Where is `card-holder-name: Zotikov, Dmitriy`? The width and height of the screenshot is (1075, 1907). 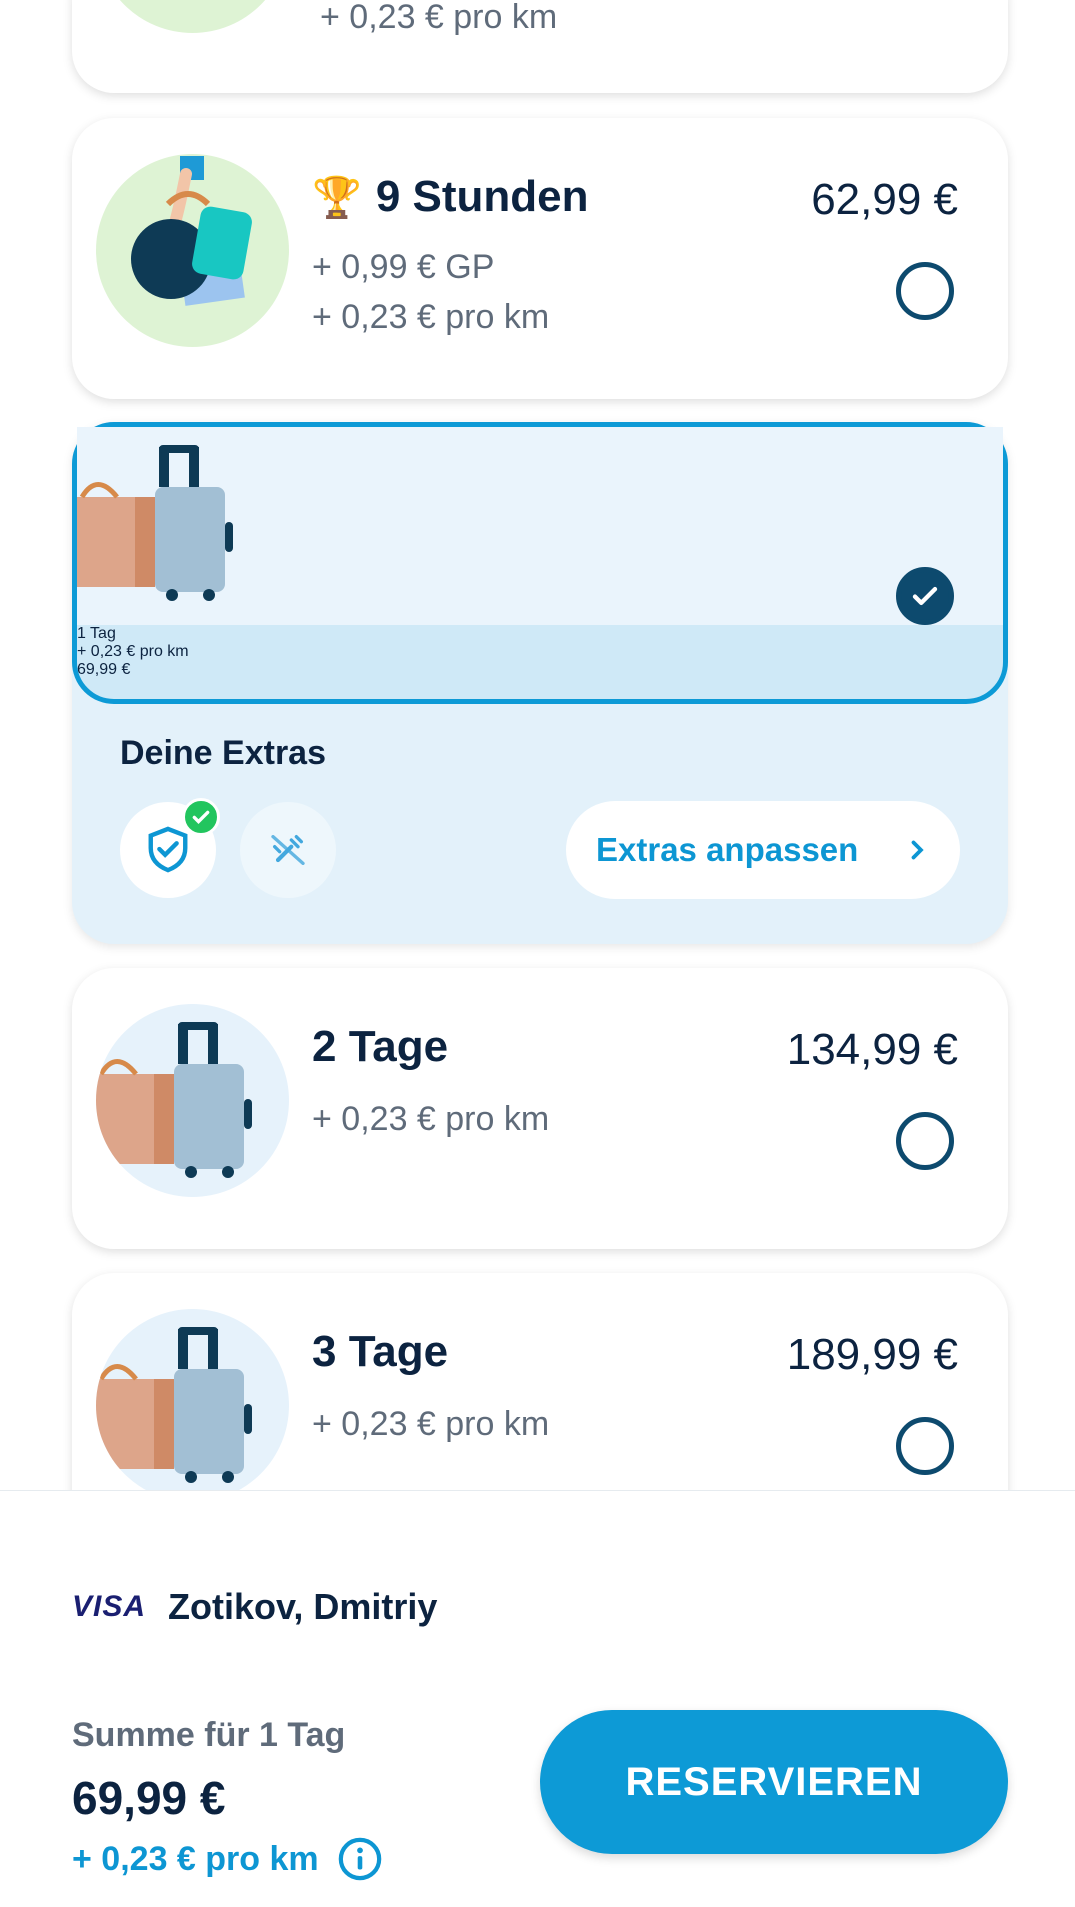 card-holder-name: Zotikov, Dmitriy is located at coordinates (303, 1606).